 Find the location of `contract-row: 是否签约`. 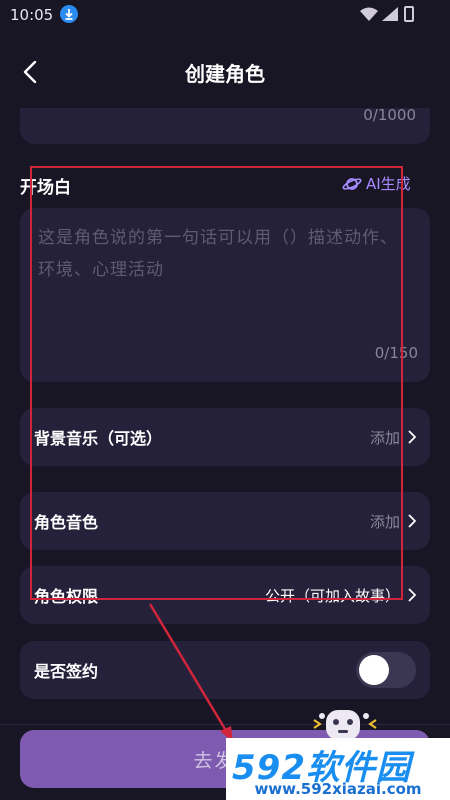

contract-row: 是否签约 is located at coordinates (225, 670).